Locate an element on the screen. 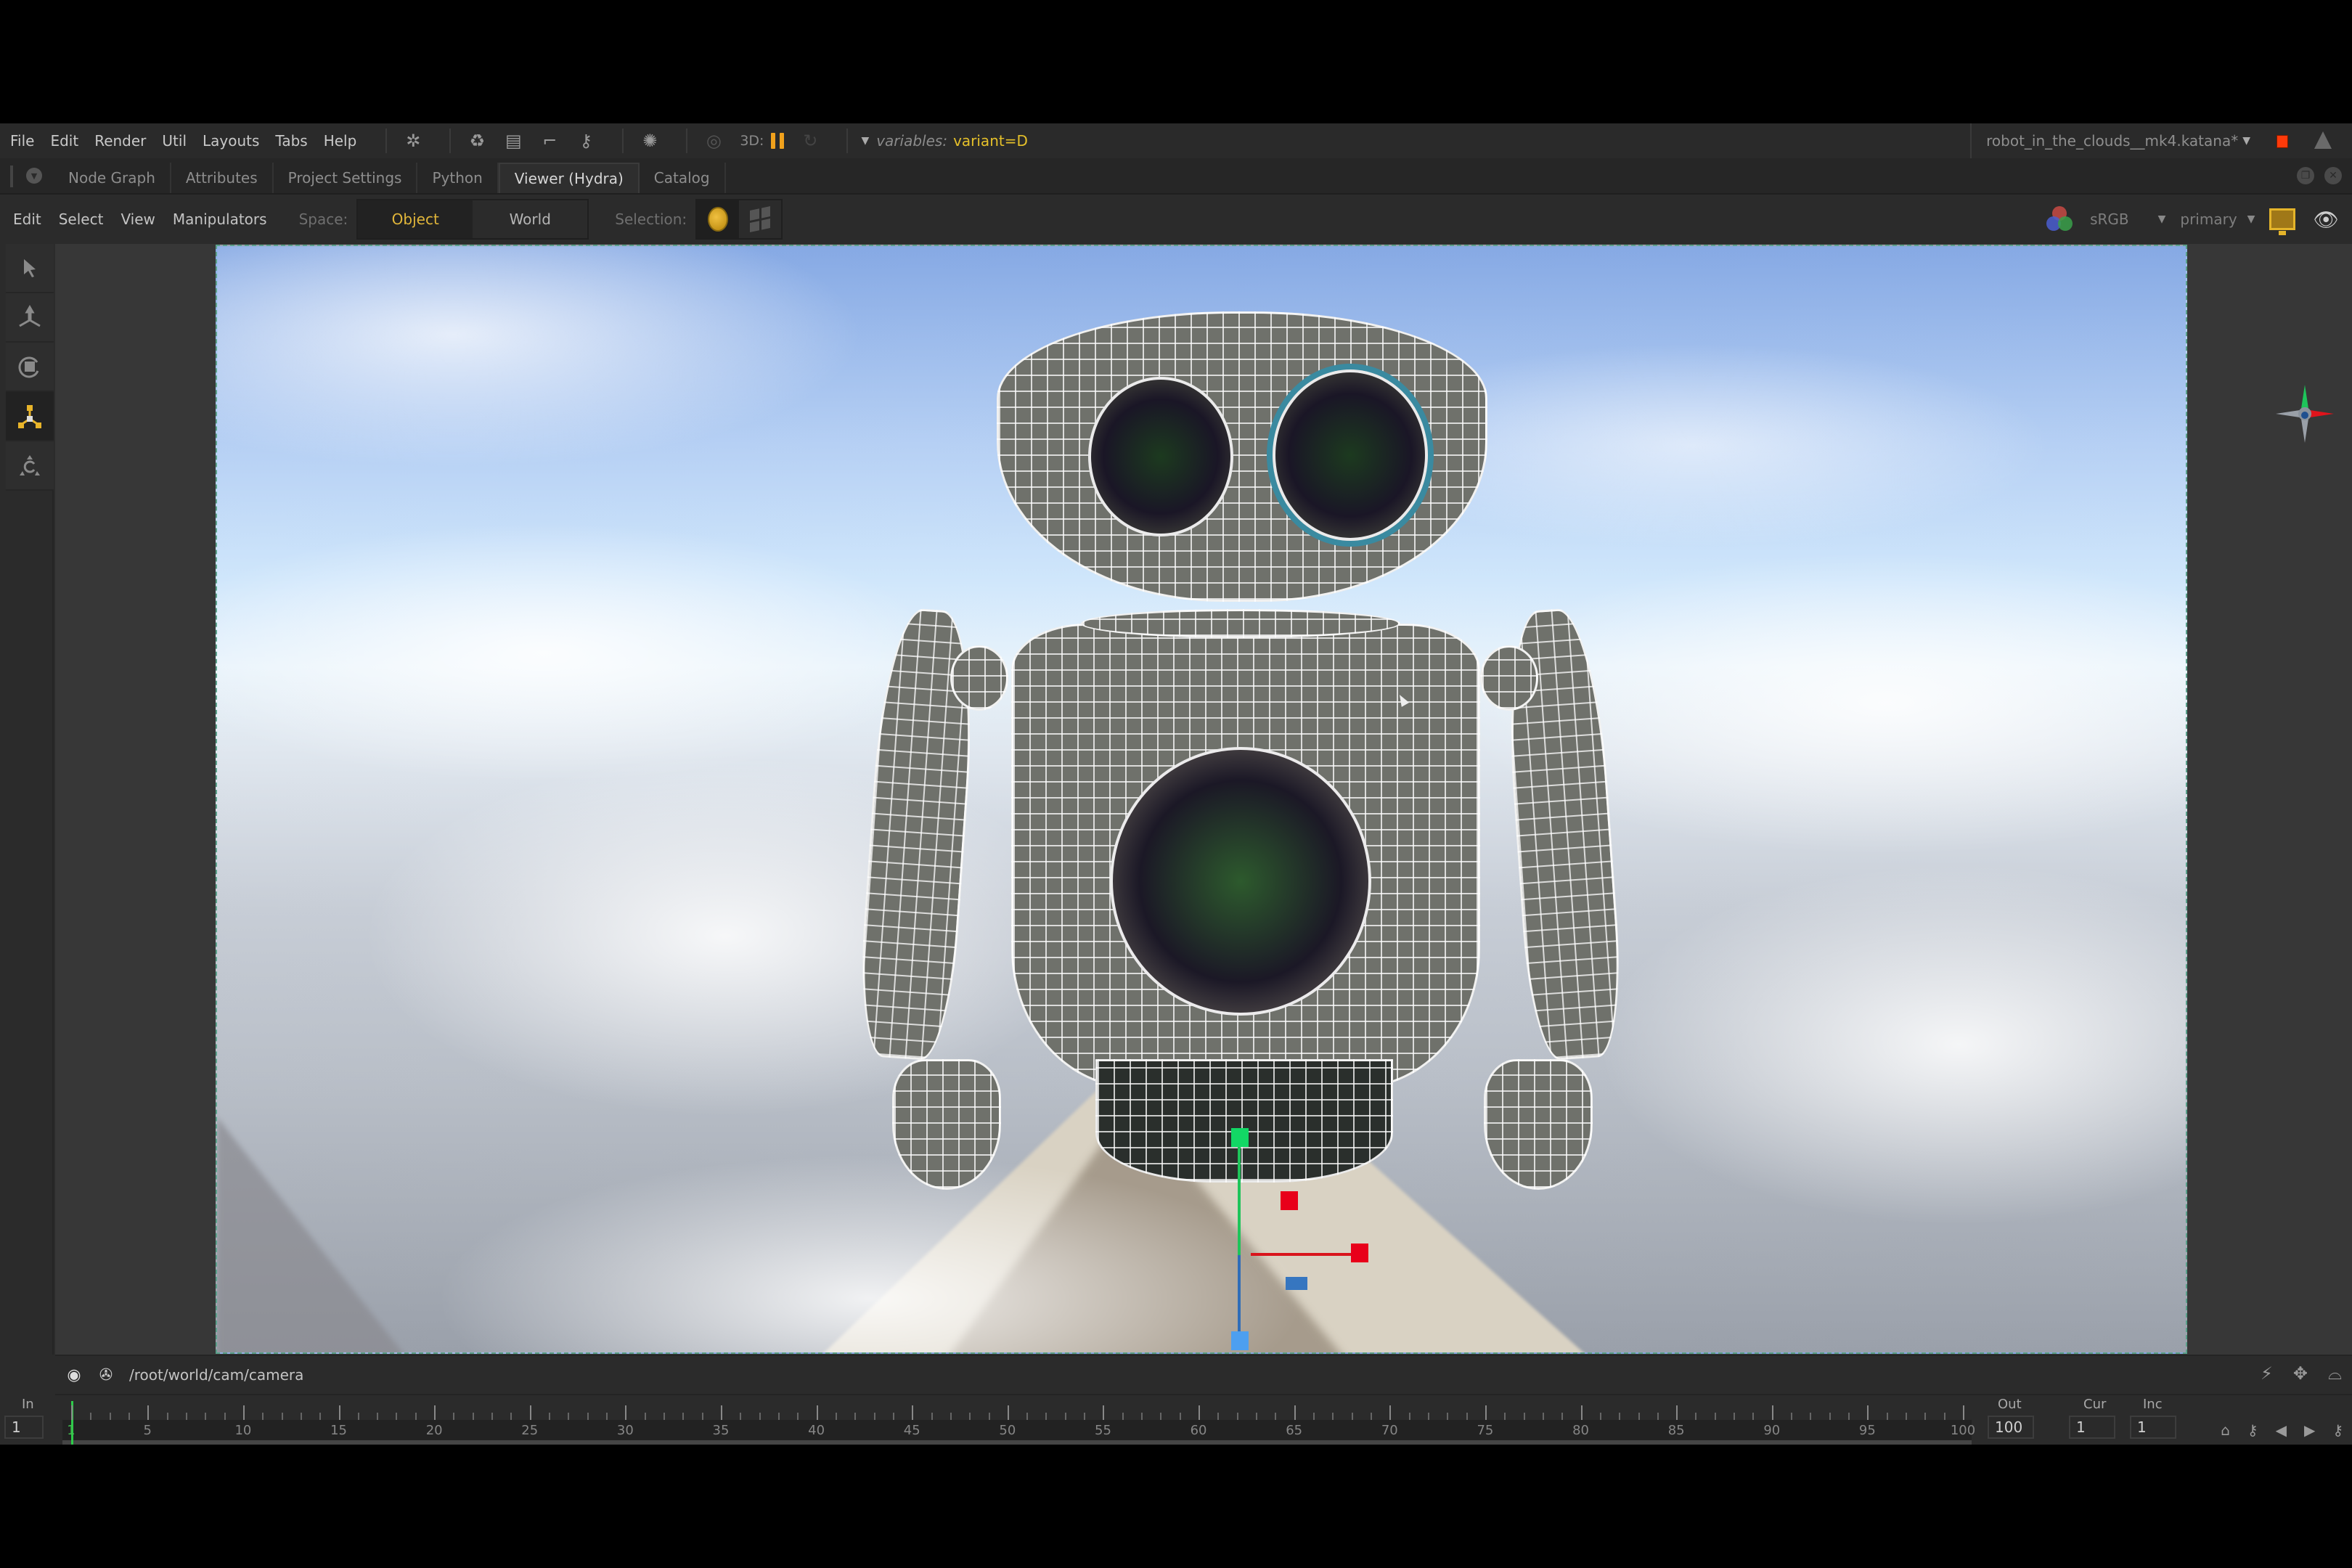 Image resolution: width=2352 pixels, height=1568 pixels. orientation-gizmo-icon is located at coordinates (2305, 414).